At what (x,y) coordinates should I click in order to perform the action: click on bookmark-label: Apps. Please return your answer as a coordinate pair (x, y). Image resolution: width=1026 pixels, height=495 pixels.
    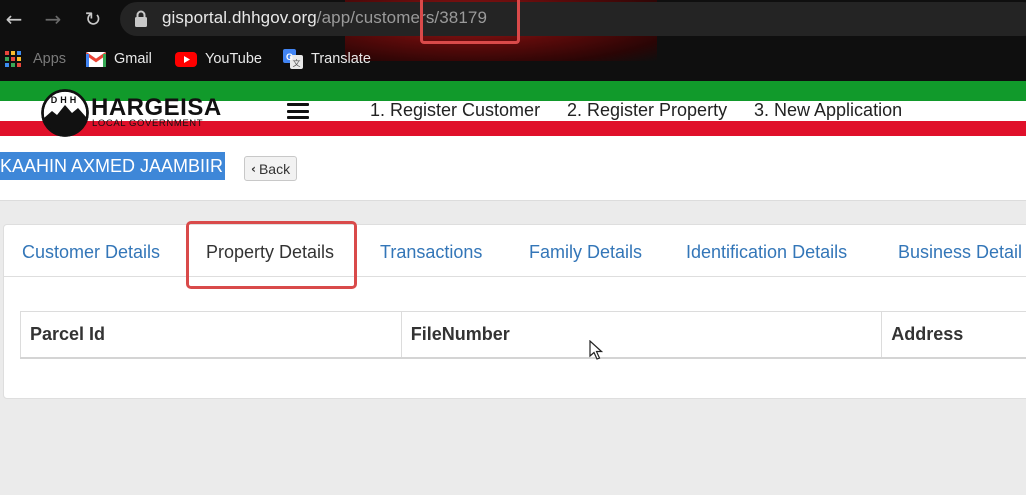
    Looking at the image, I should click on (50, 59).